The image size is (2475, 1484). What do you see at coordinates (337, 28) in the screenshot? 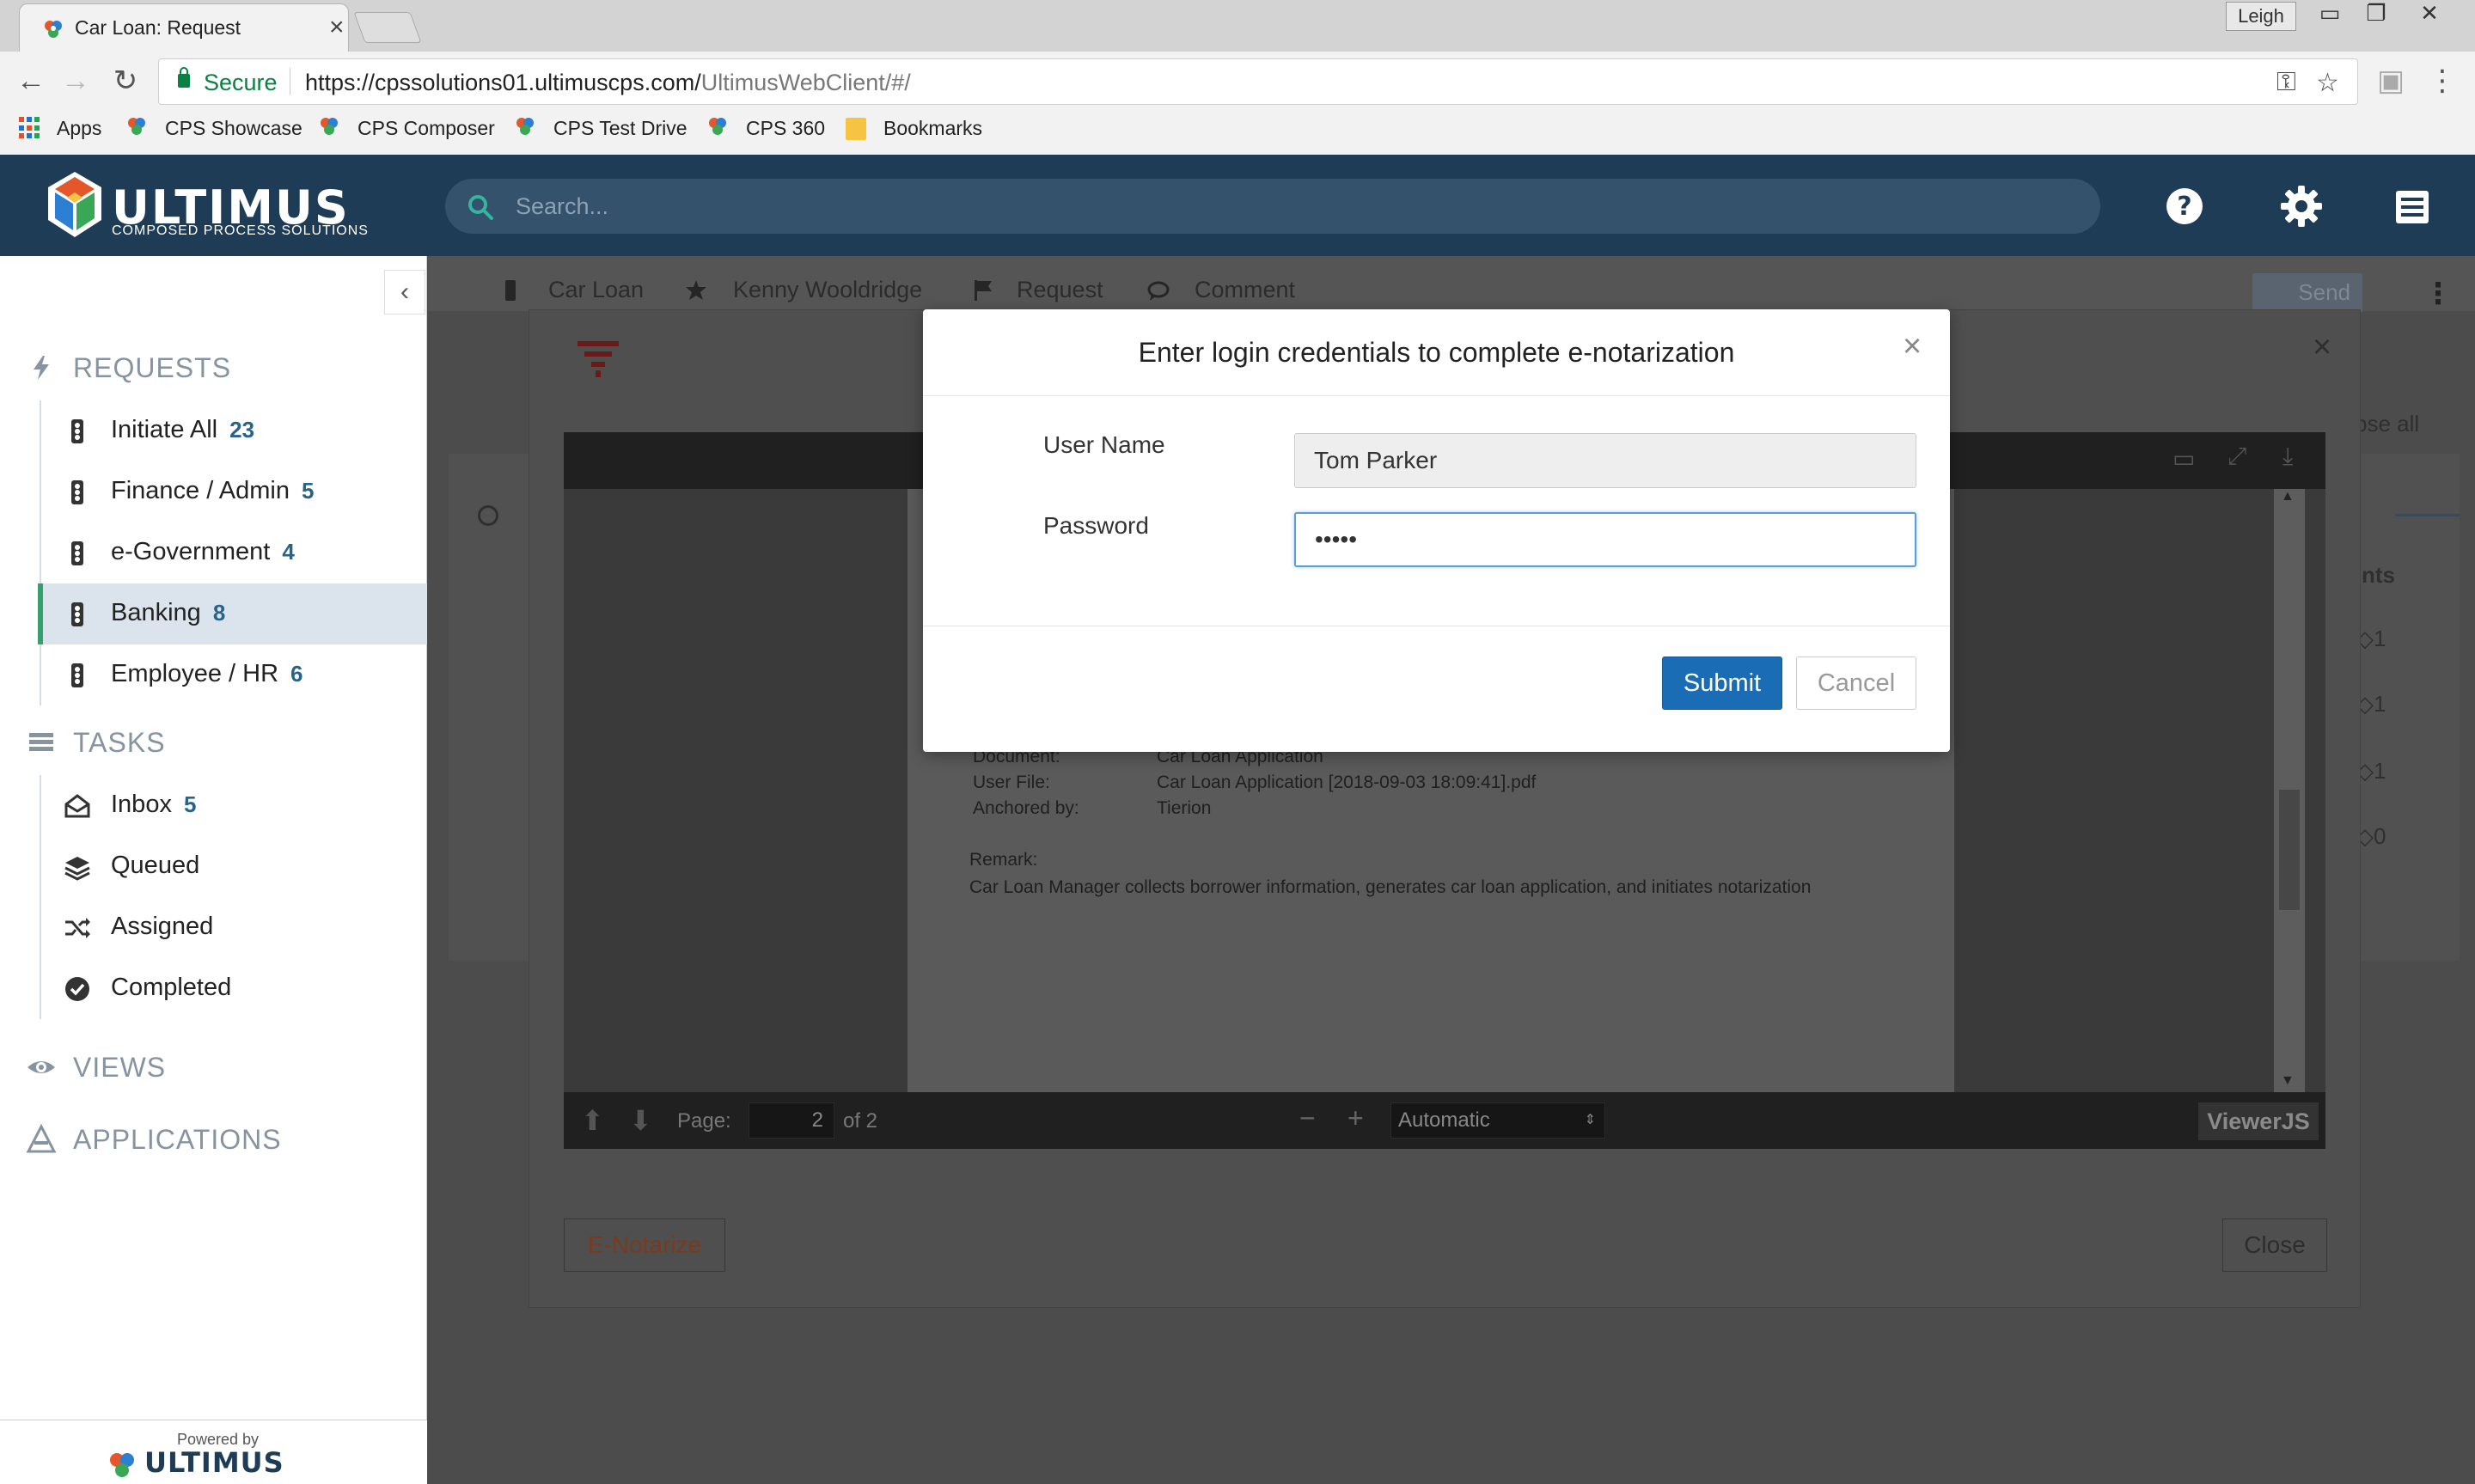
I see `tab-close-icon: ×` at bounding box center [337, 28].